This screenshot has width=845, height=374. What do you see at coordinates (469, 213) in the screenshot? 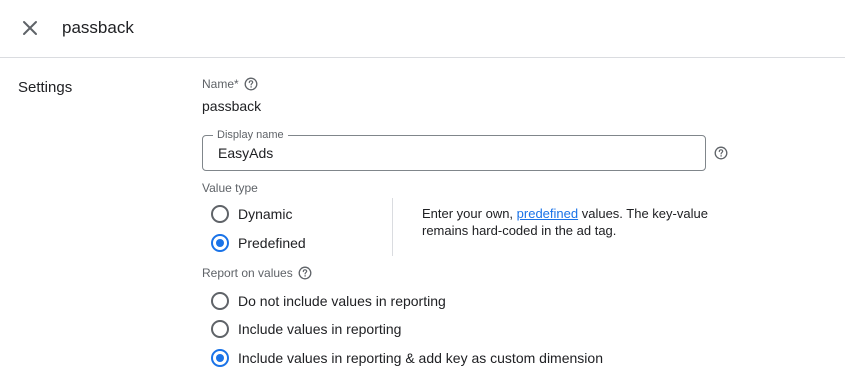
I see `description-text: Enter your own,` at bounding box center [469, 213].